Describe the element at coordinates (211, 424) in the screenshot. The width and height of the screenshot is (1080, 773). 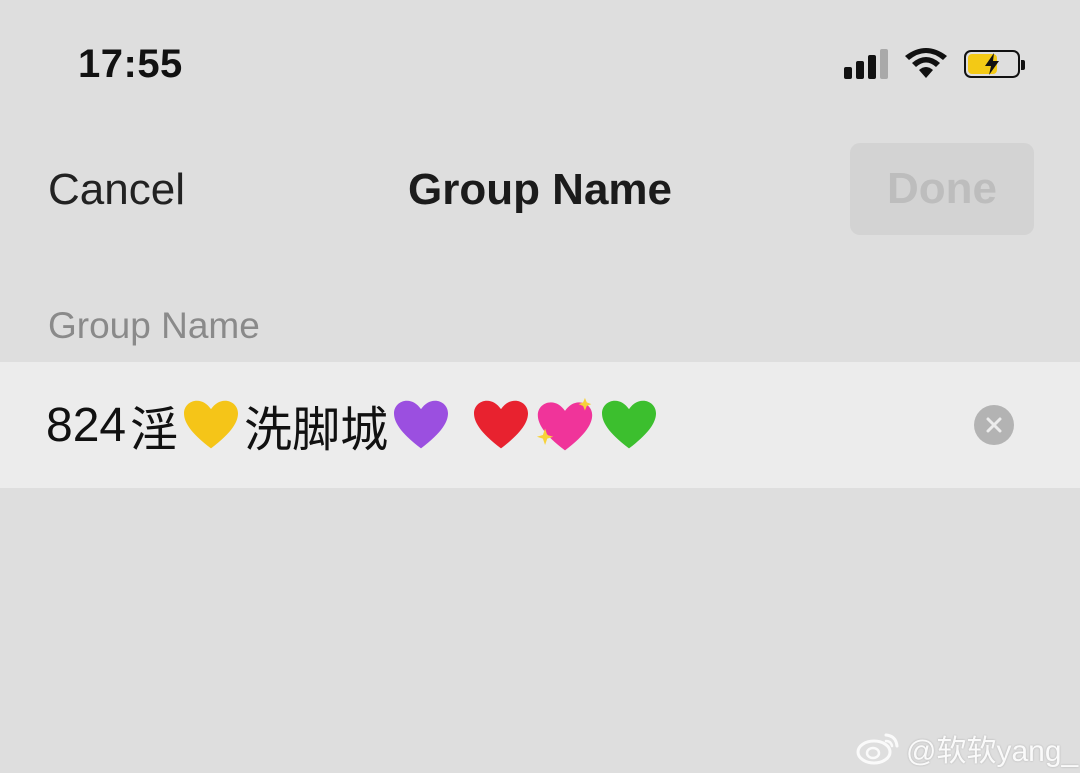
I see `yellow-heart-icon` at that location.